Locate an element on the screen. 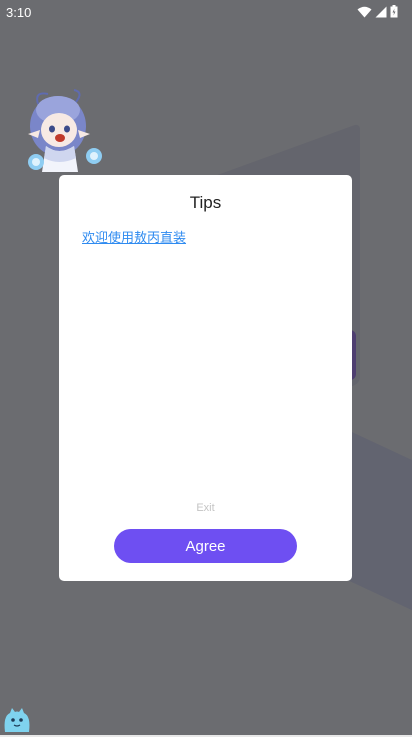 The width and height of the screenshot is (412, 737). agree-button: Agree is located at coordinates (205, 546).